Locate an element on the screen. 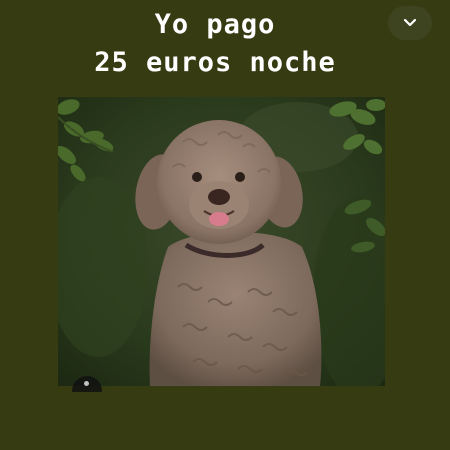 This screenshot has height=450, width=450. dog-tongue is located at coordinates (219, 219).